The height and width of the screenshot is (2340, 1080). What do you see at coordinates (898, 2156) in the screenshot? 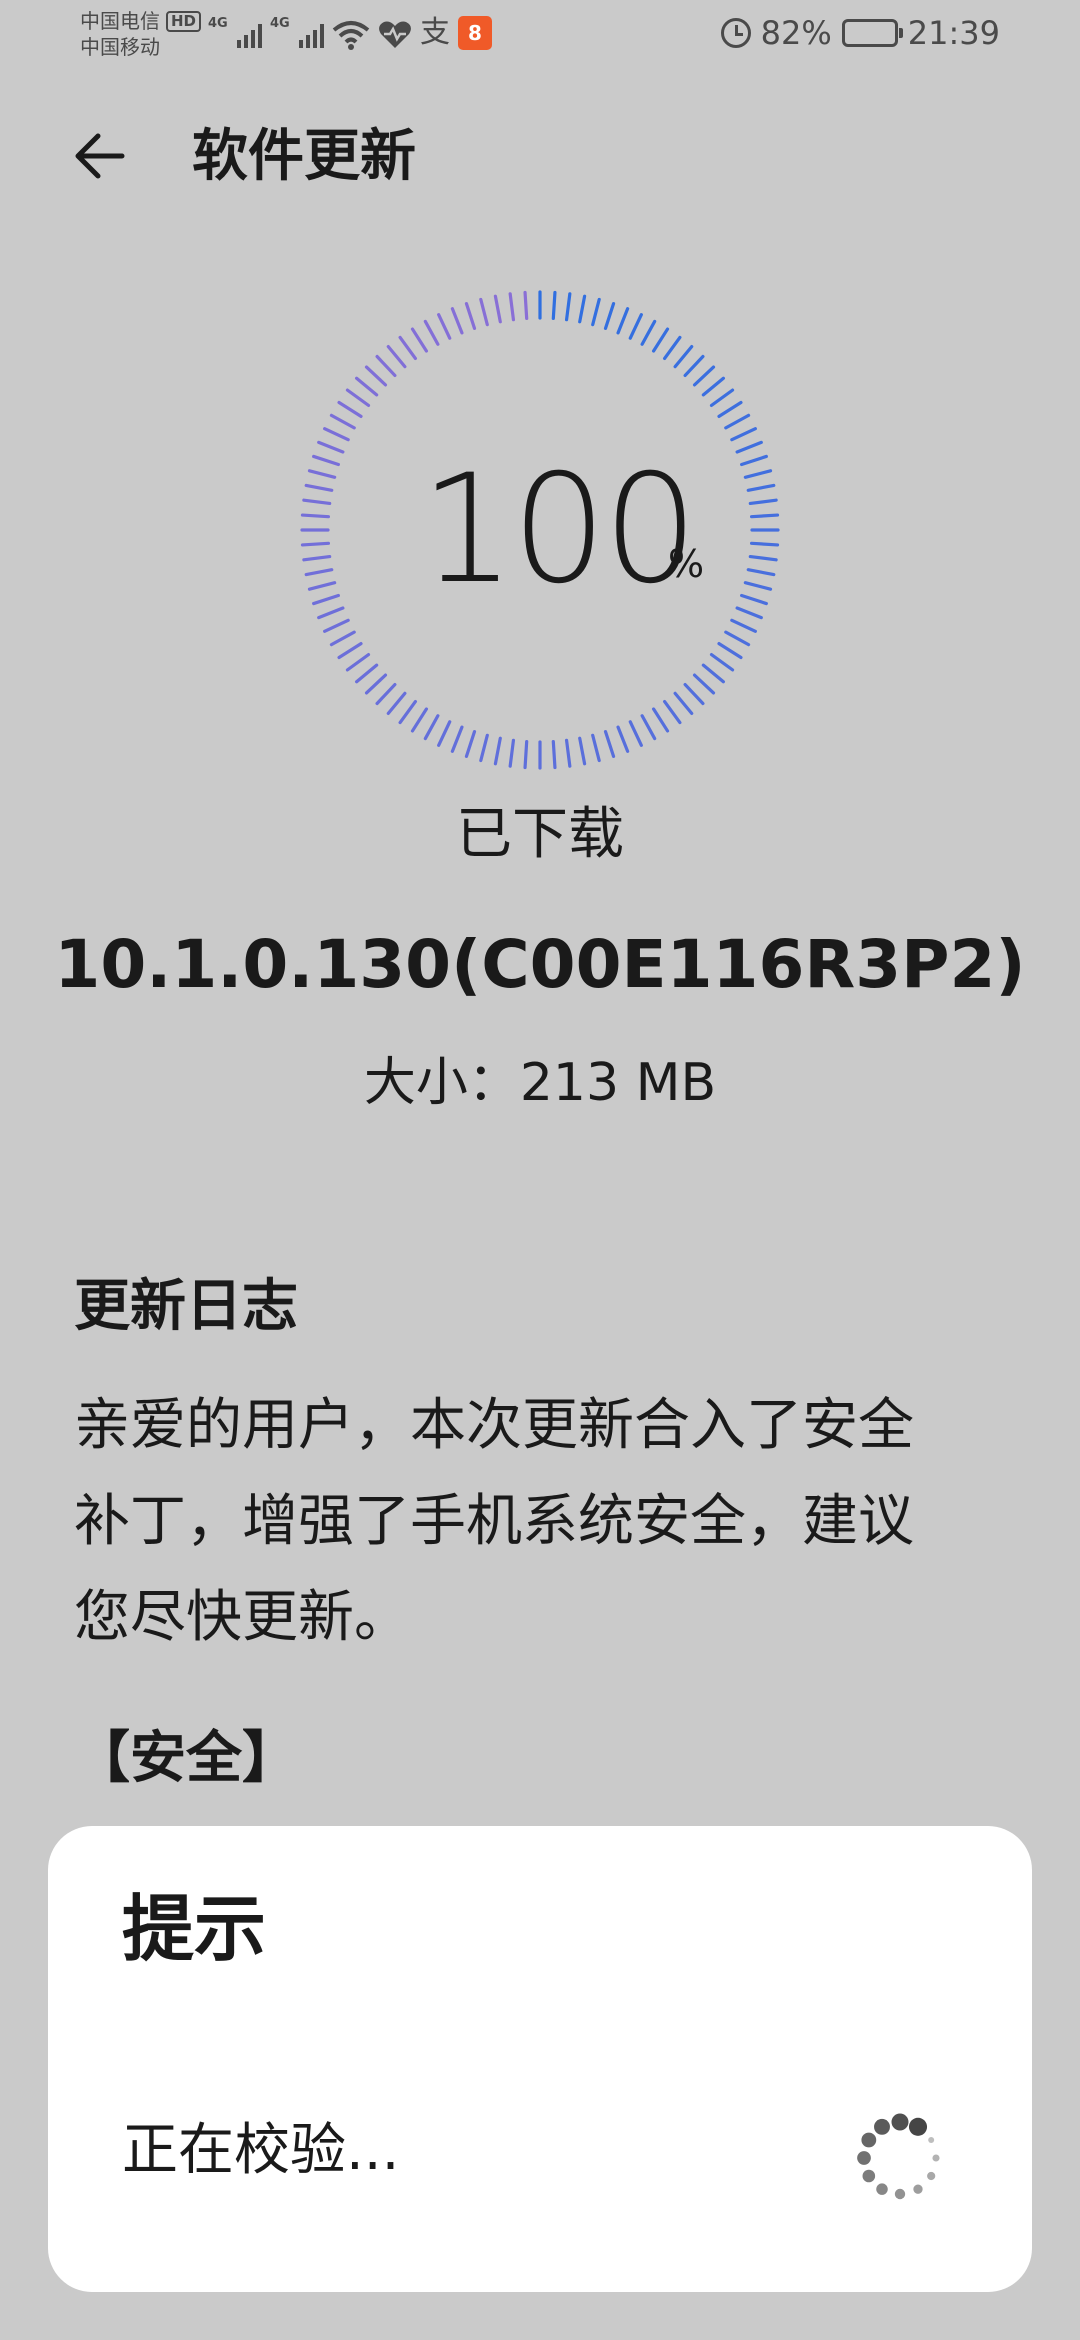
I see `loading-spinner-icon` at bounding box center [898, 2156].